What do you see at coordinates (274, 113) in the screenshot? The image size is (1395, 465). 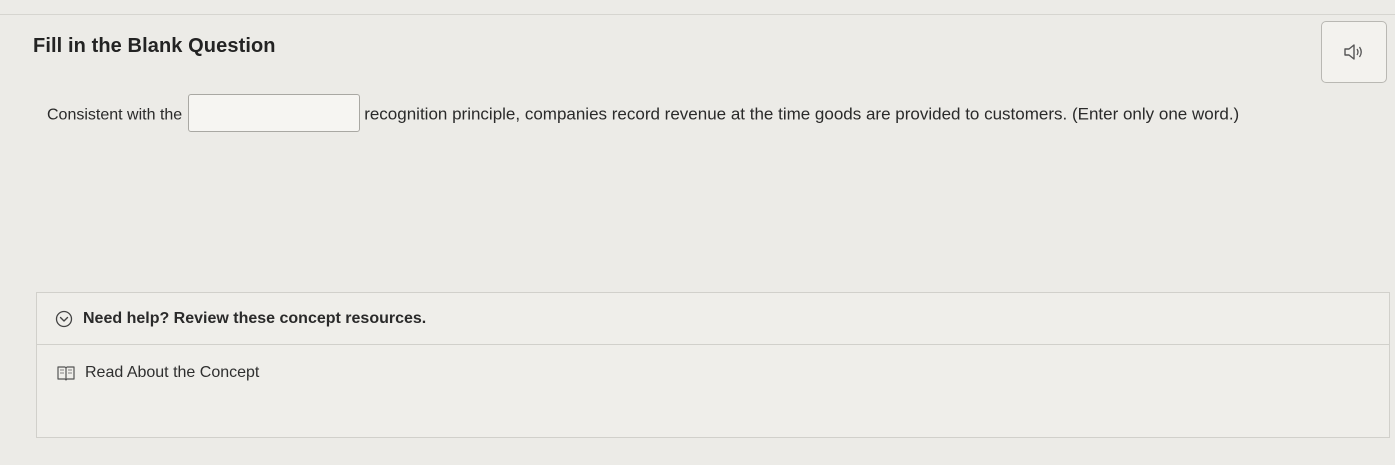 I see `answer-blank-input` at bounding box center [274, 113].